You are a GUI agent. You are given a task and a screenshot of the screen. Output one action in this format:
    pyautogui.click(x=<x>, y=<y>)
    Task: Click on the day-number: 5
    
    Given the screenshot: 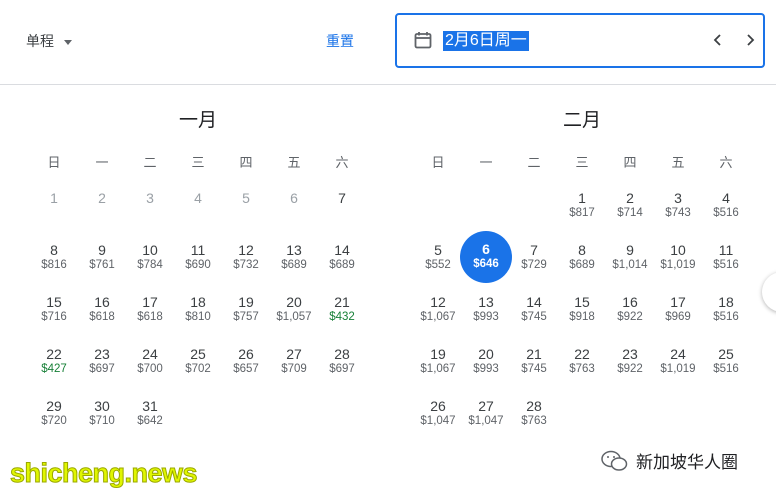 What is the action you would take?
    pyautogui.click(x=246, y=198)
    